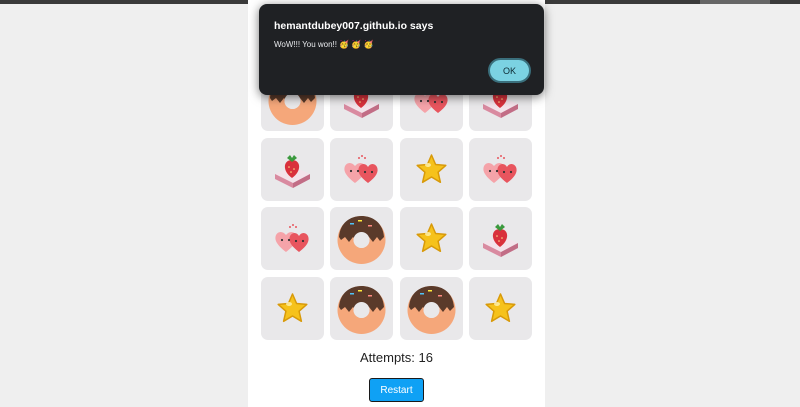 The image size is (800, 407). I want to click on browser-top-bar-segment, so click(735, 2).